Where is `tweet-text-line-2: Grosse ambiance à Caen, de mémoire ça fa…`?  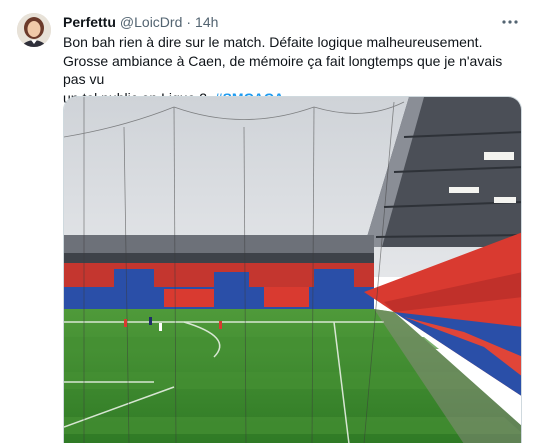 tweet-text-line-2: Grosse ambiance à Caen, de mémoire ça fa… is located at coordinates (283, 70).